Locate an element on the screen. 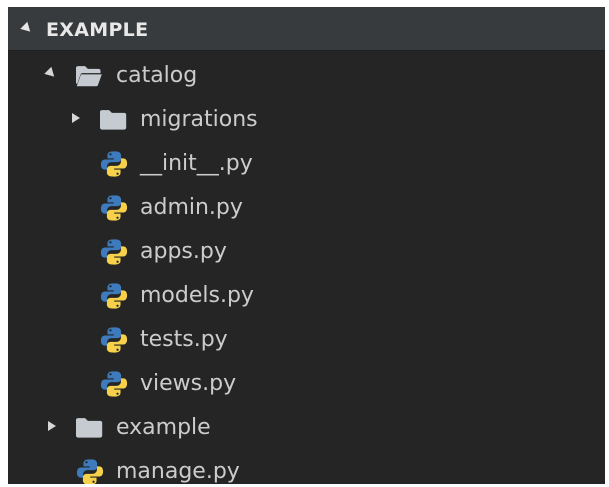  tree-item-models-py: models.py is located at coordinates (306, 295).